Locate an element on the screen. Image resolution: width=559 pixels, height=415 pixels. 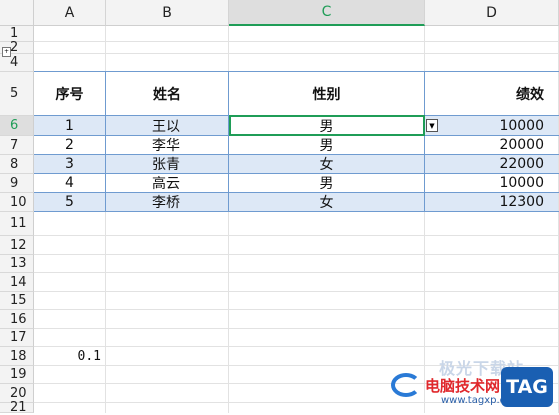
cell-c12 is located at coordinates (327, 245).